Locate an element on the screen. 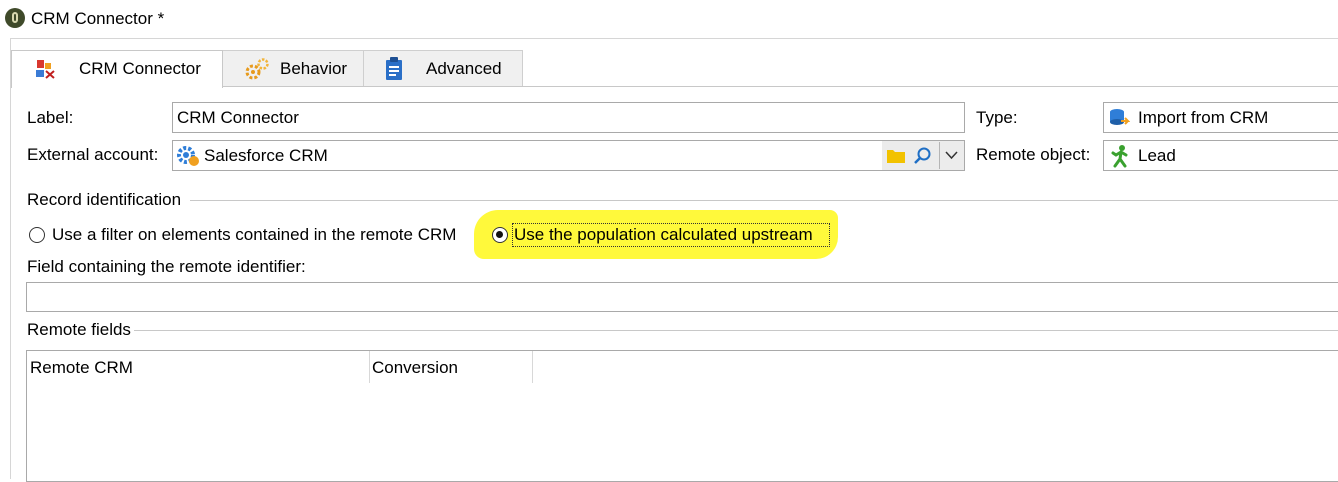  tab-behavior: Behavior is located at coordinates (293, 68).